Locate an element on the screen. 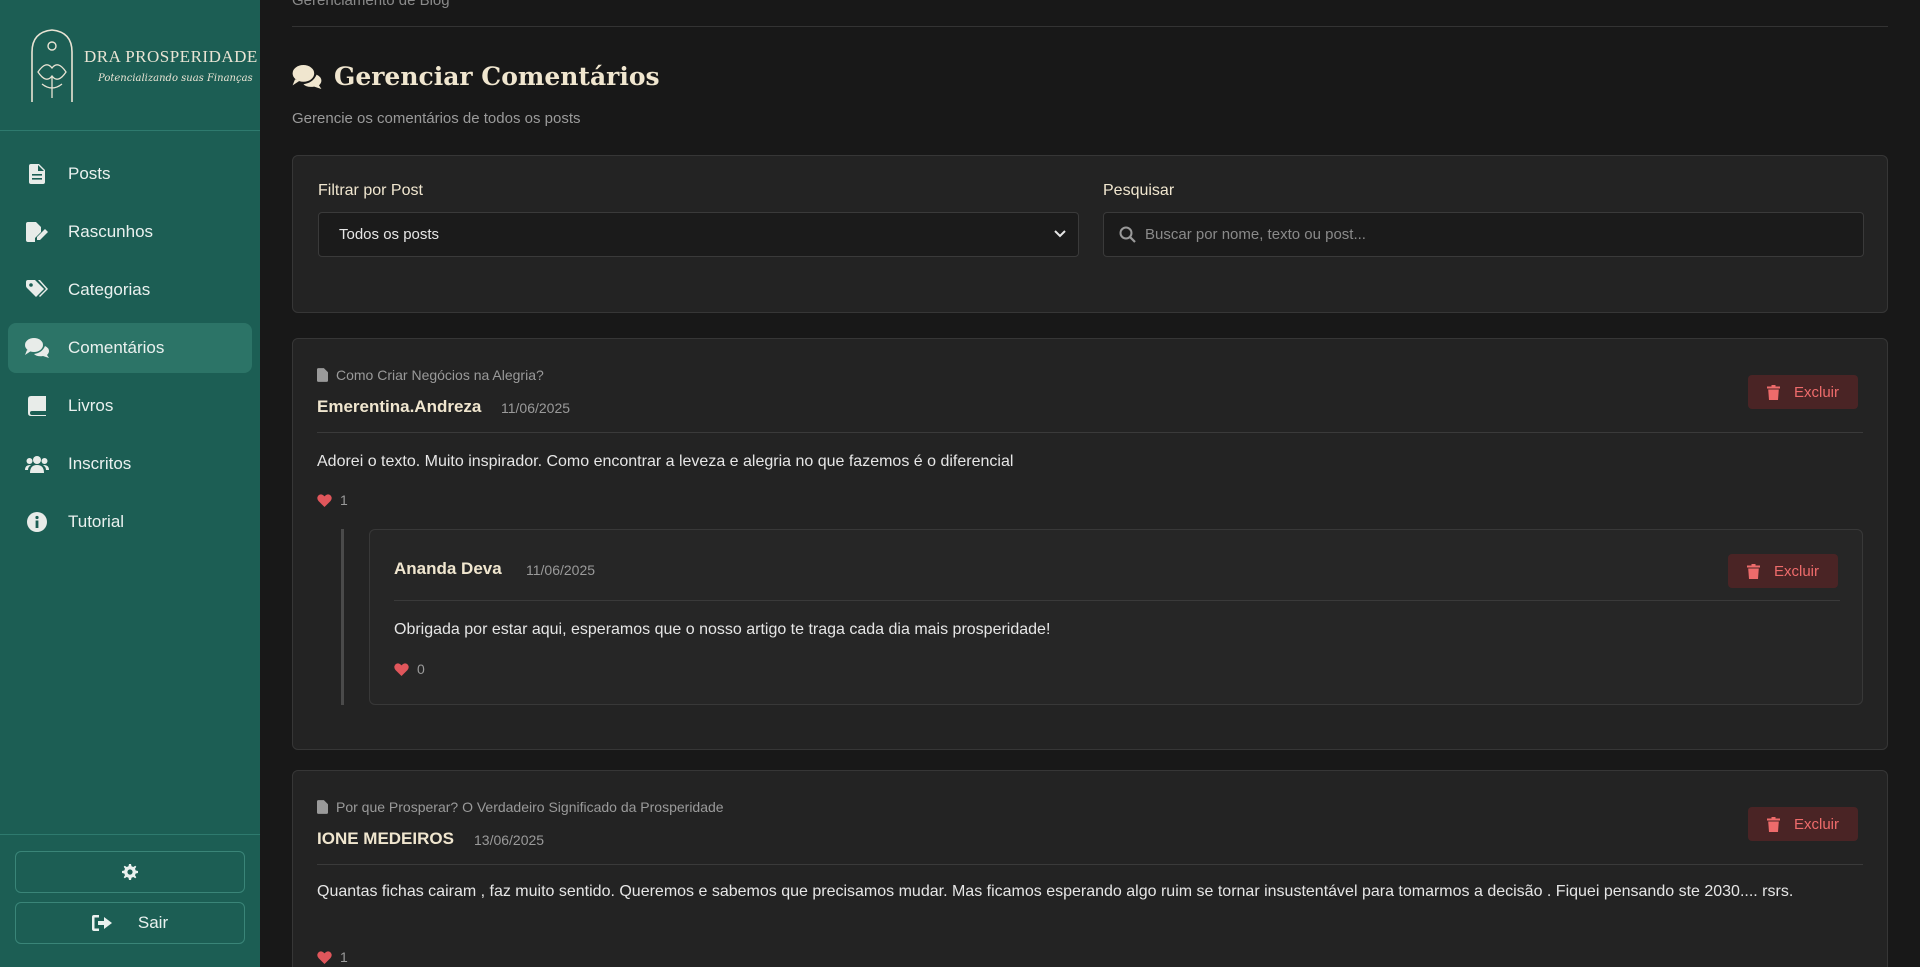 The width and height of the screenshot is (1920, 967). logout-button: Sair is located at coordinates (130, 923).